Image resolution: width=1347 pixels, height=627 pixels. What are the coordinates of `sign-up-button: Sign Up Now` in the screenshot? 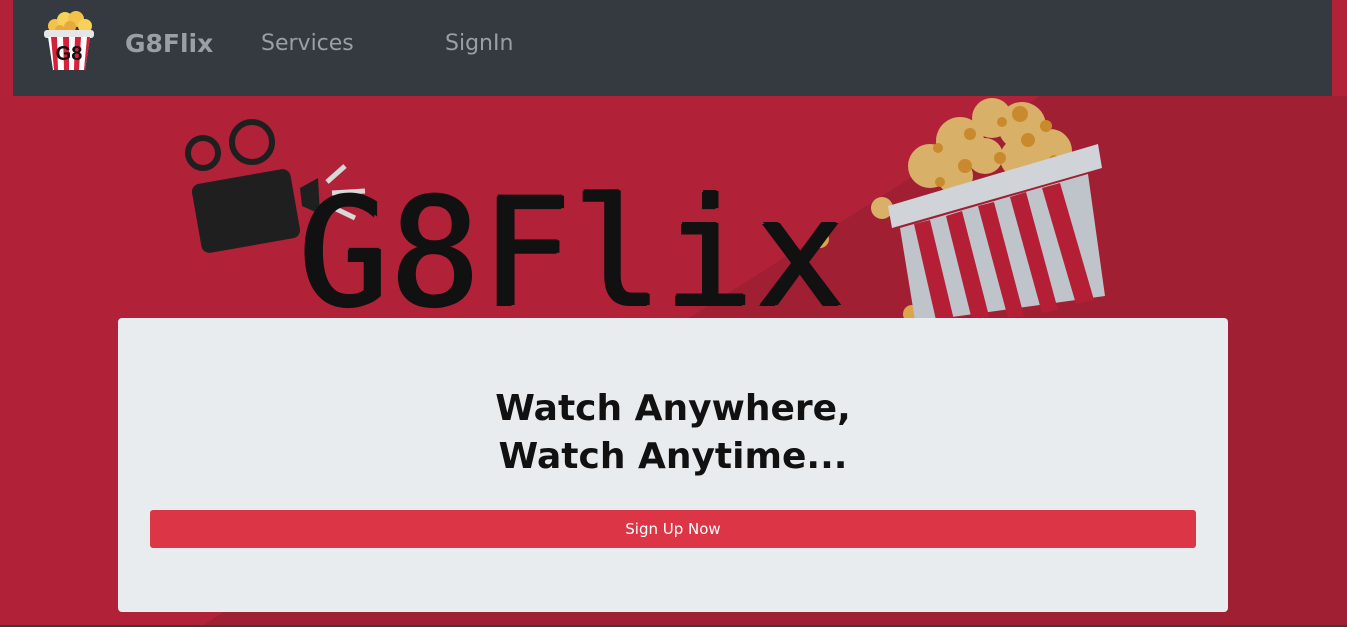 It's located at (673, 529).